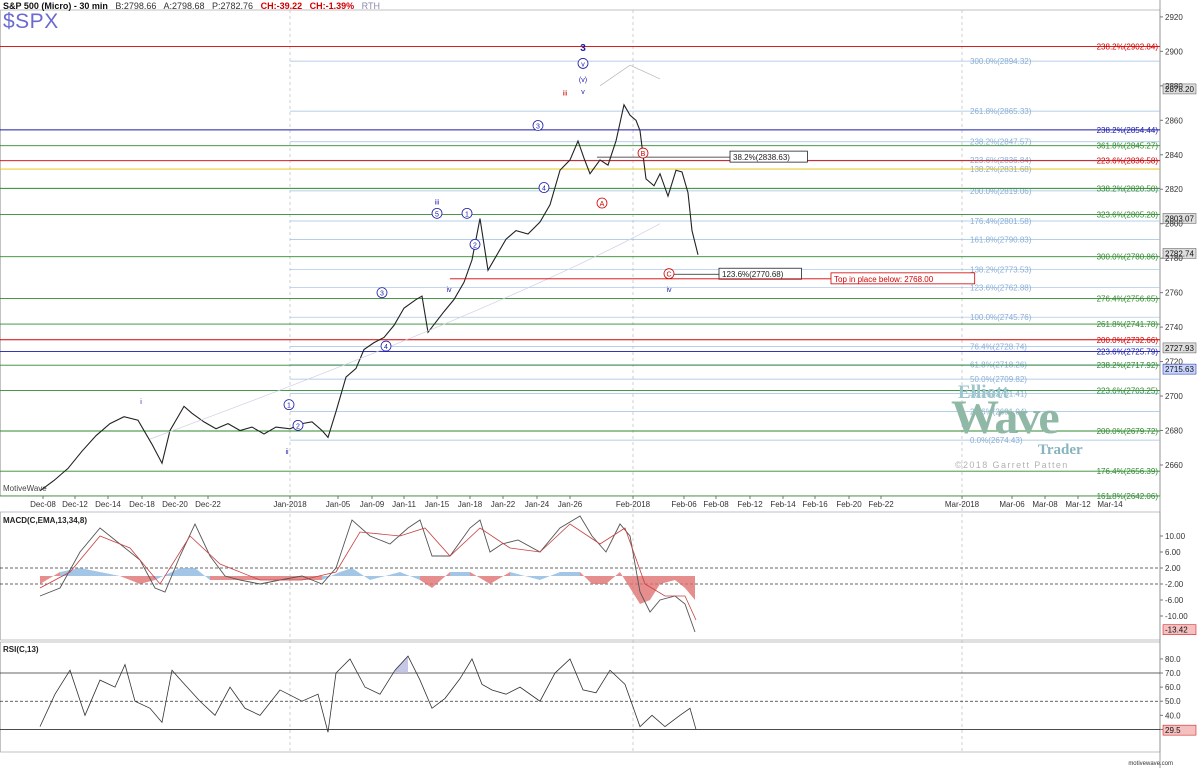  What do you see at coordinates (1173, 659) in the screenshot?
I see `y-tick-label: 80.0` at bounding box center [1173, 659].